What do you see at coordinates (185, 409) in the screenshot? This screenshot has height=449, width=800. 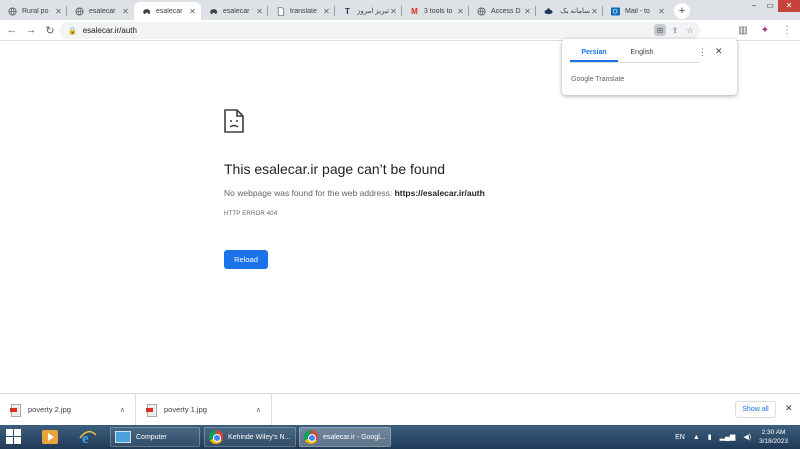 I see `download-filename: poverty 1.jpg` at bounding box center [185, 409].